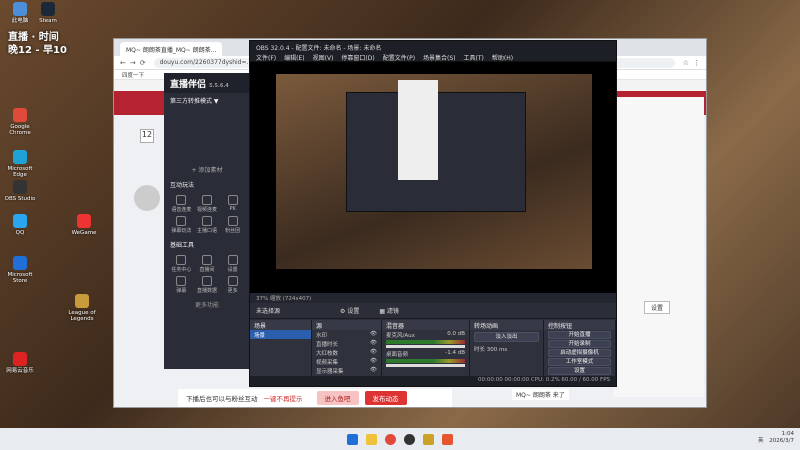 This screenshot has width=800, height=450. Describe the element at coordinates (147, 198) in the screenshot. I see `avatar` at that location.